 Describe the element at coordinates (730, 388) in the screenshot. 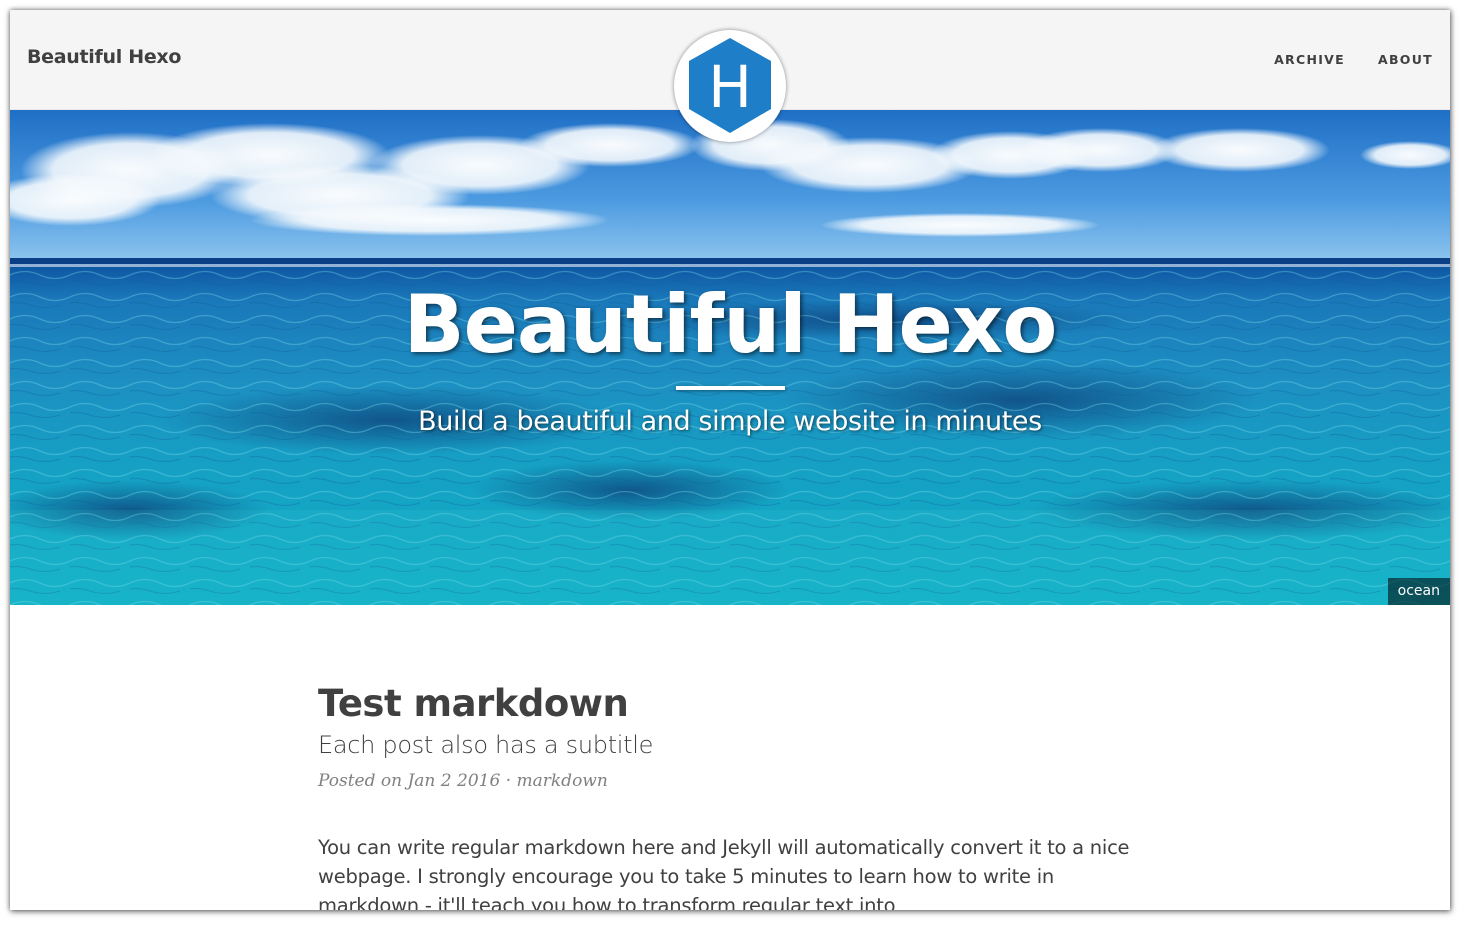

I see `hero-divider` at that location.